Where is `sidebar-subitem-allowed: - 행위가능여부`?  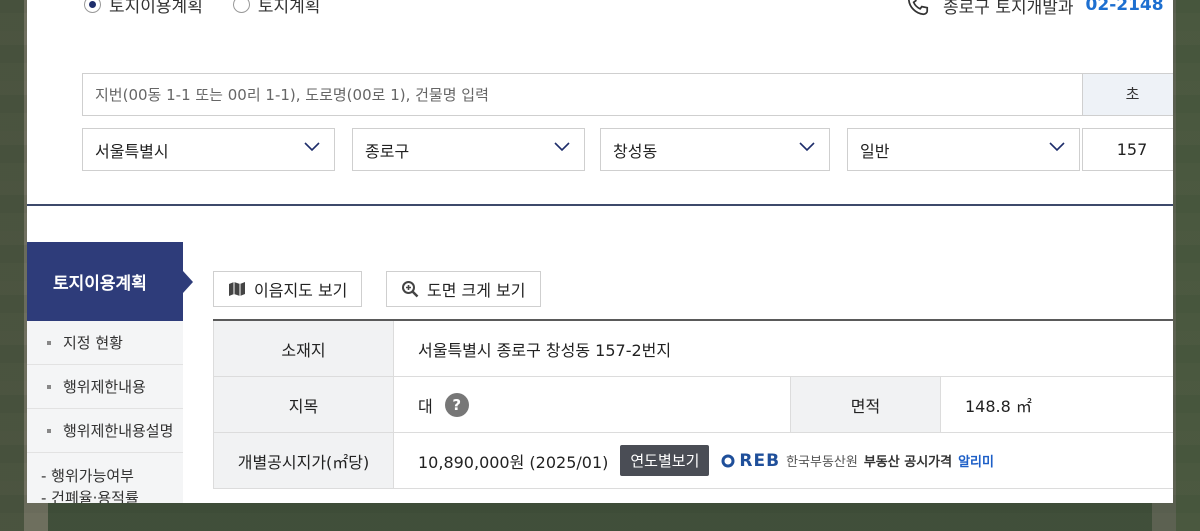
sidebar-subitem-allowed: - 행위가능여부 is located at coordinates (112, 476).